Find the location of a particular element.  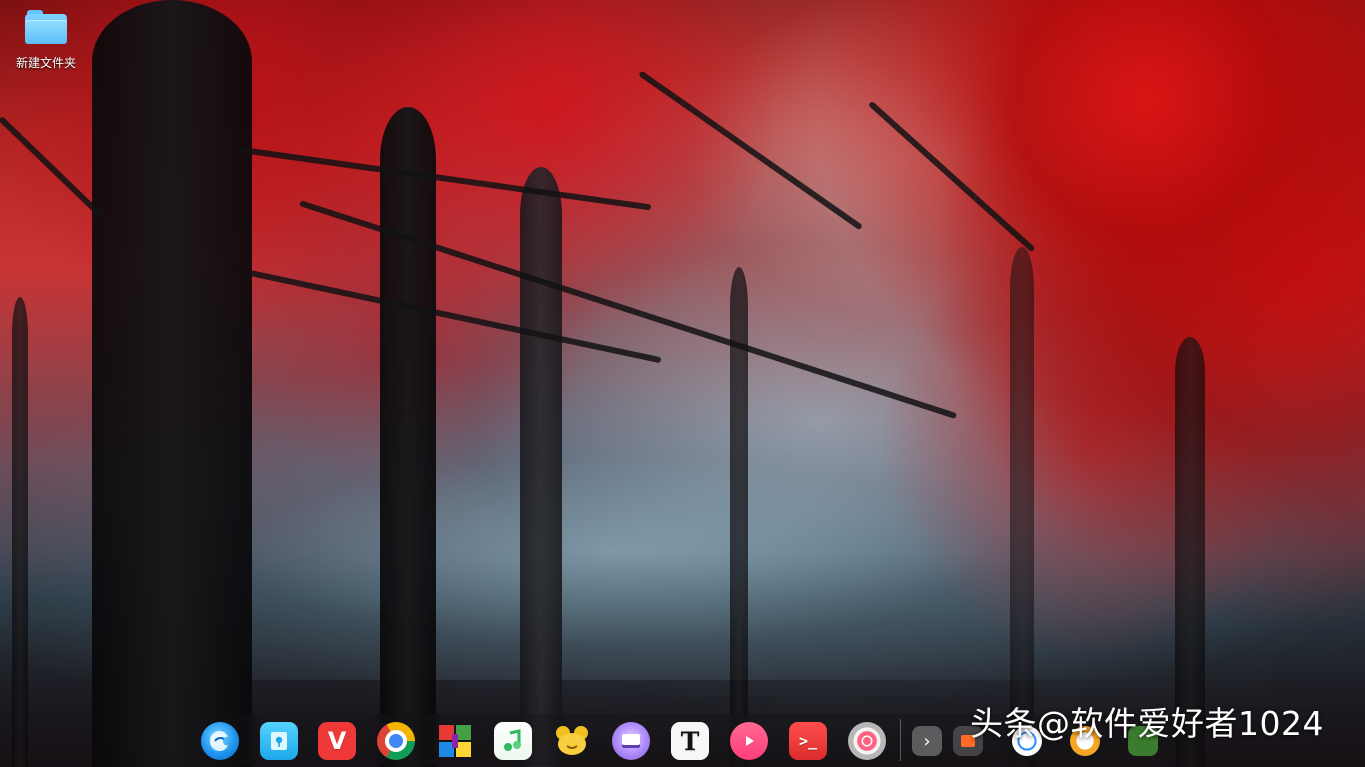

chrome-browser-icon is located at coordinates (396, 741).